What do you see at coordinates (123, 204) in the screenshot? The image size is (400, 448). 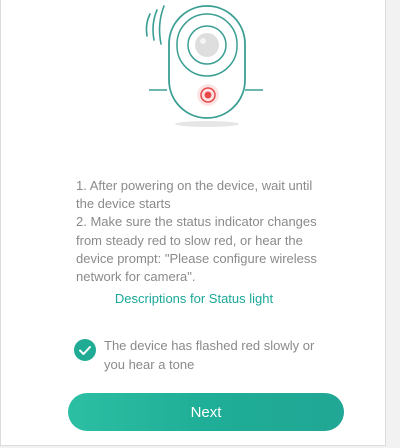 I see `instruction-line: the device starts` at bounding box center [123, 204].